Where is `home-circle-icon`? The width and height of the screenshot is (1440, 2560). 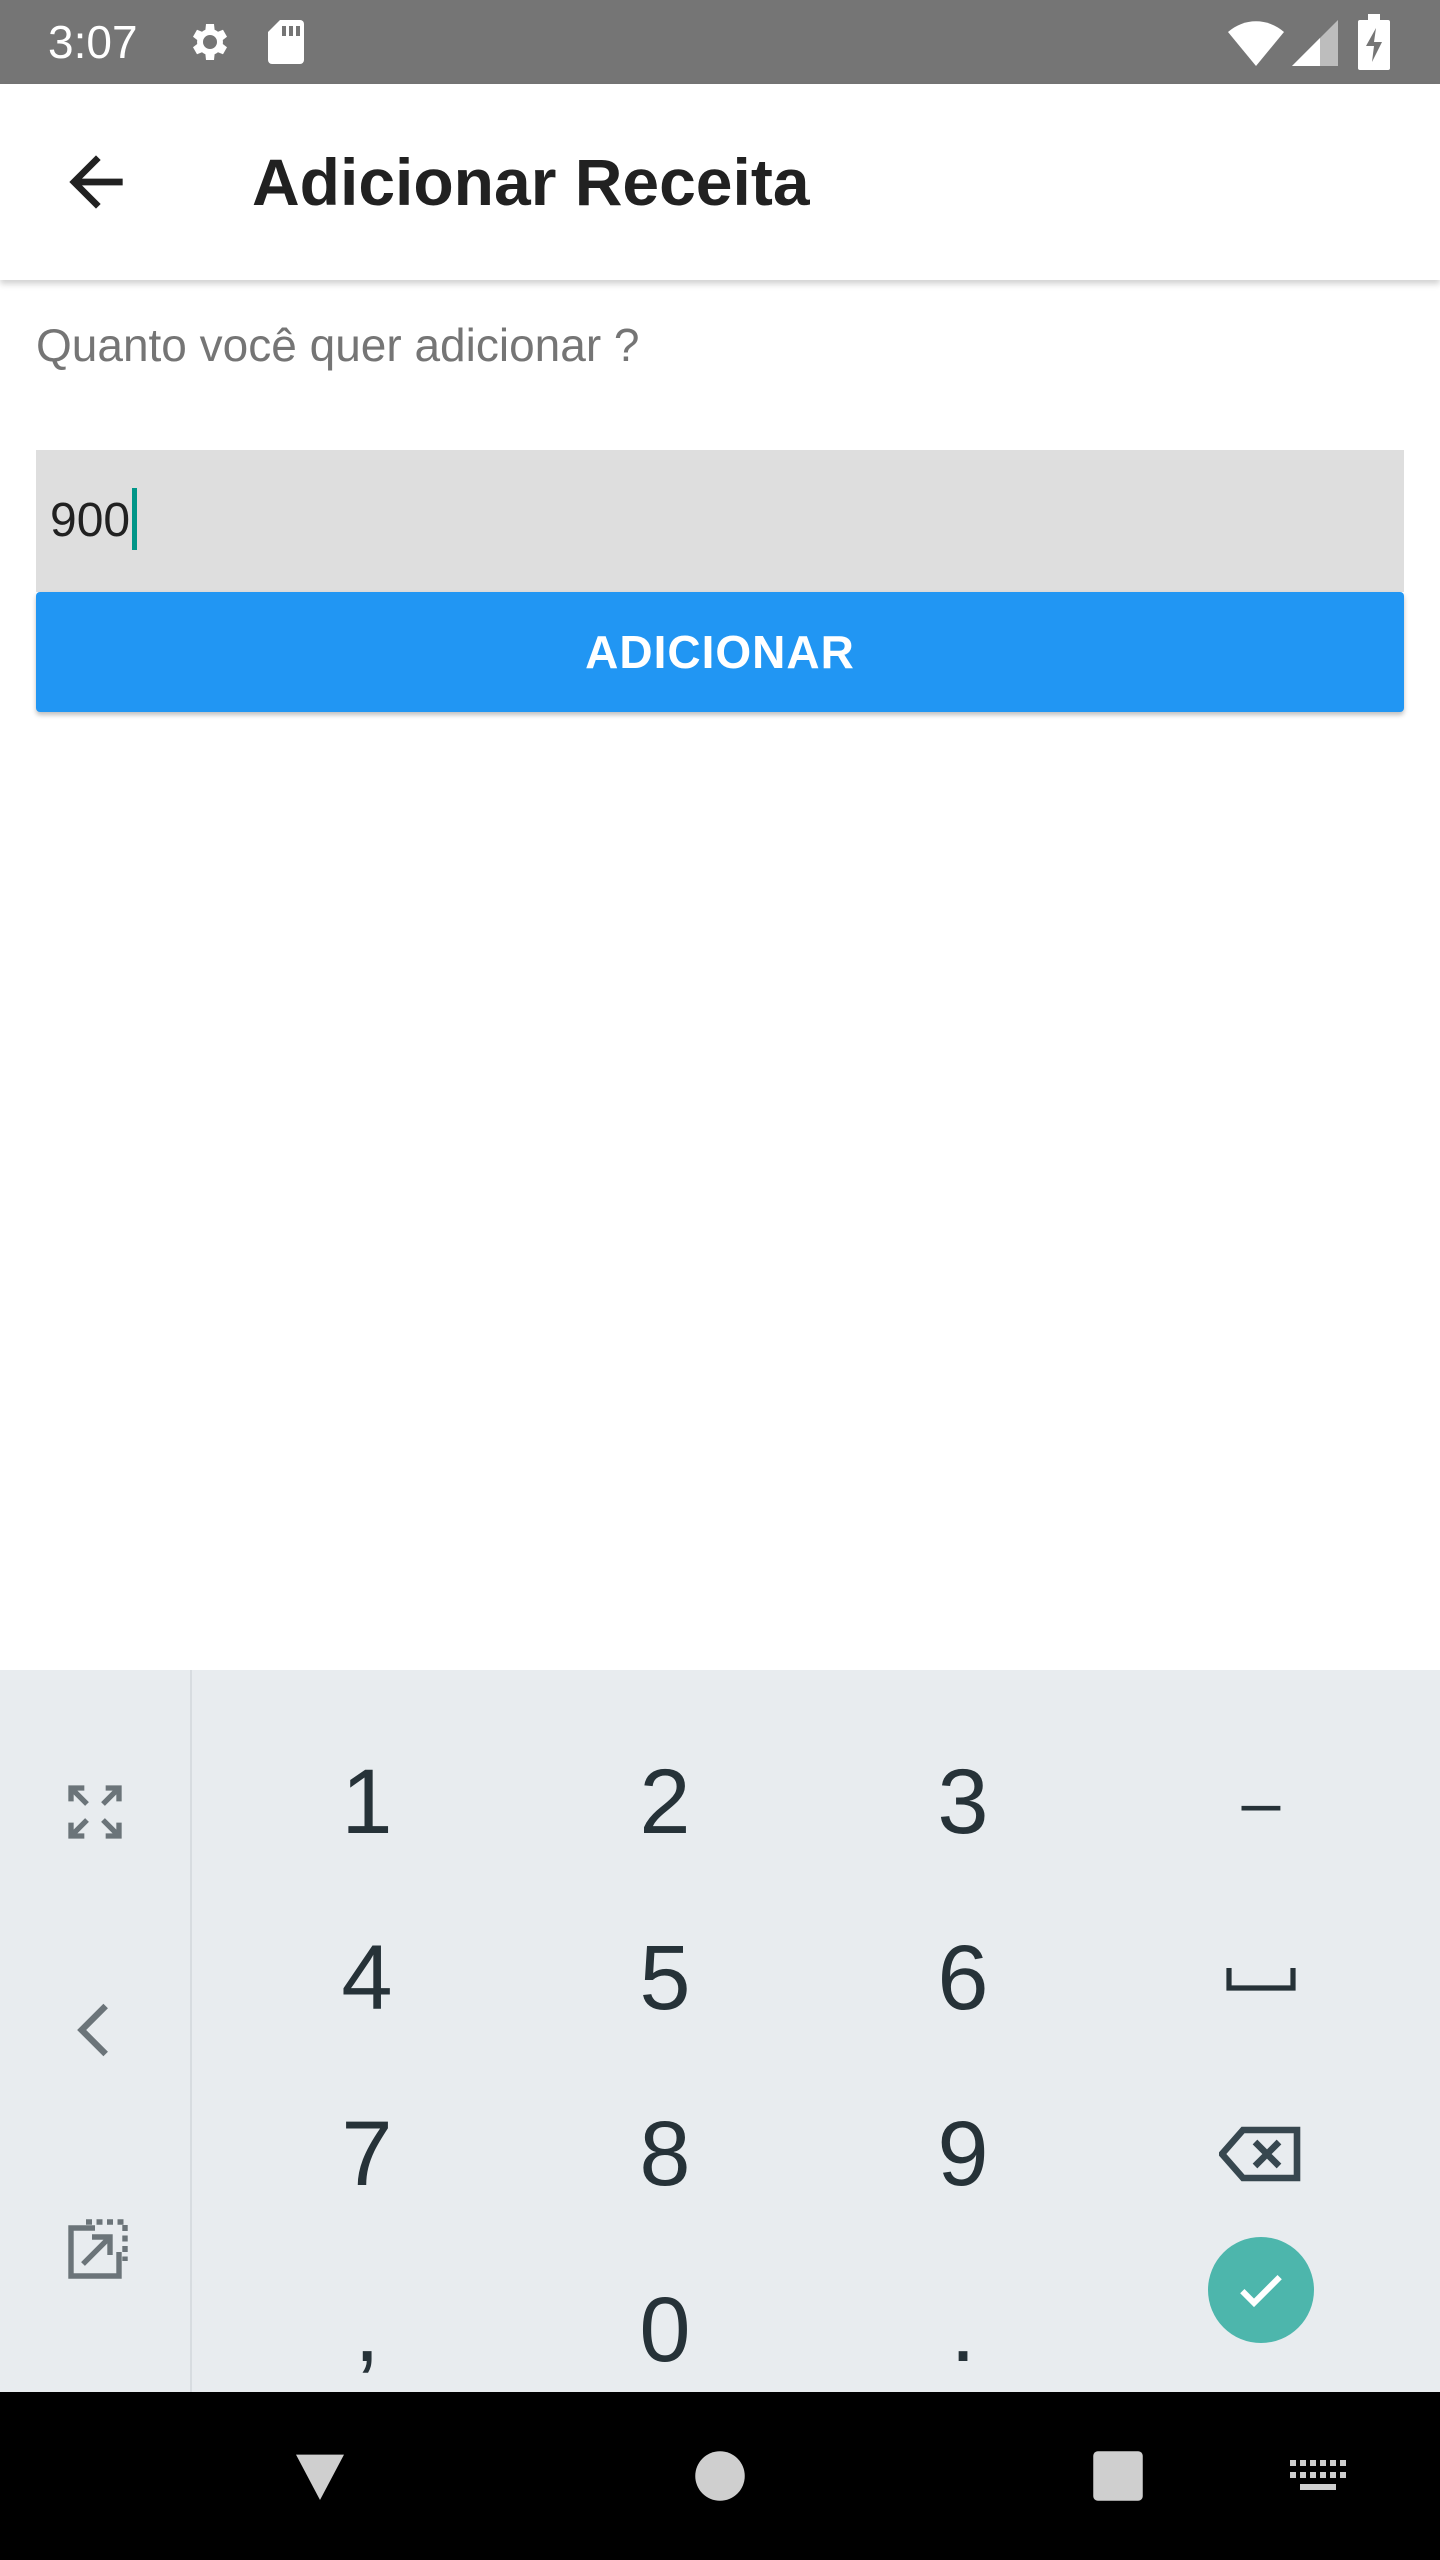 home-circle-icon is located at coordinates (720, 2476).